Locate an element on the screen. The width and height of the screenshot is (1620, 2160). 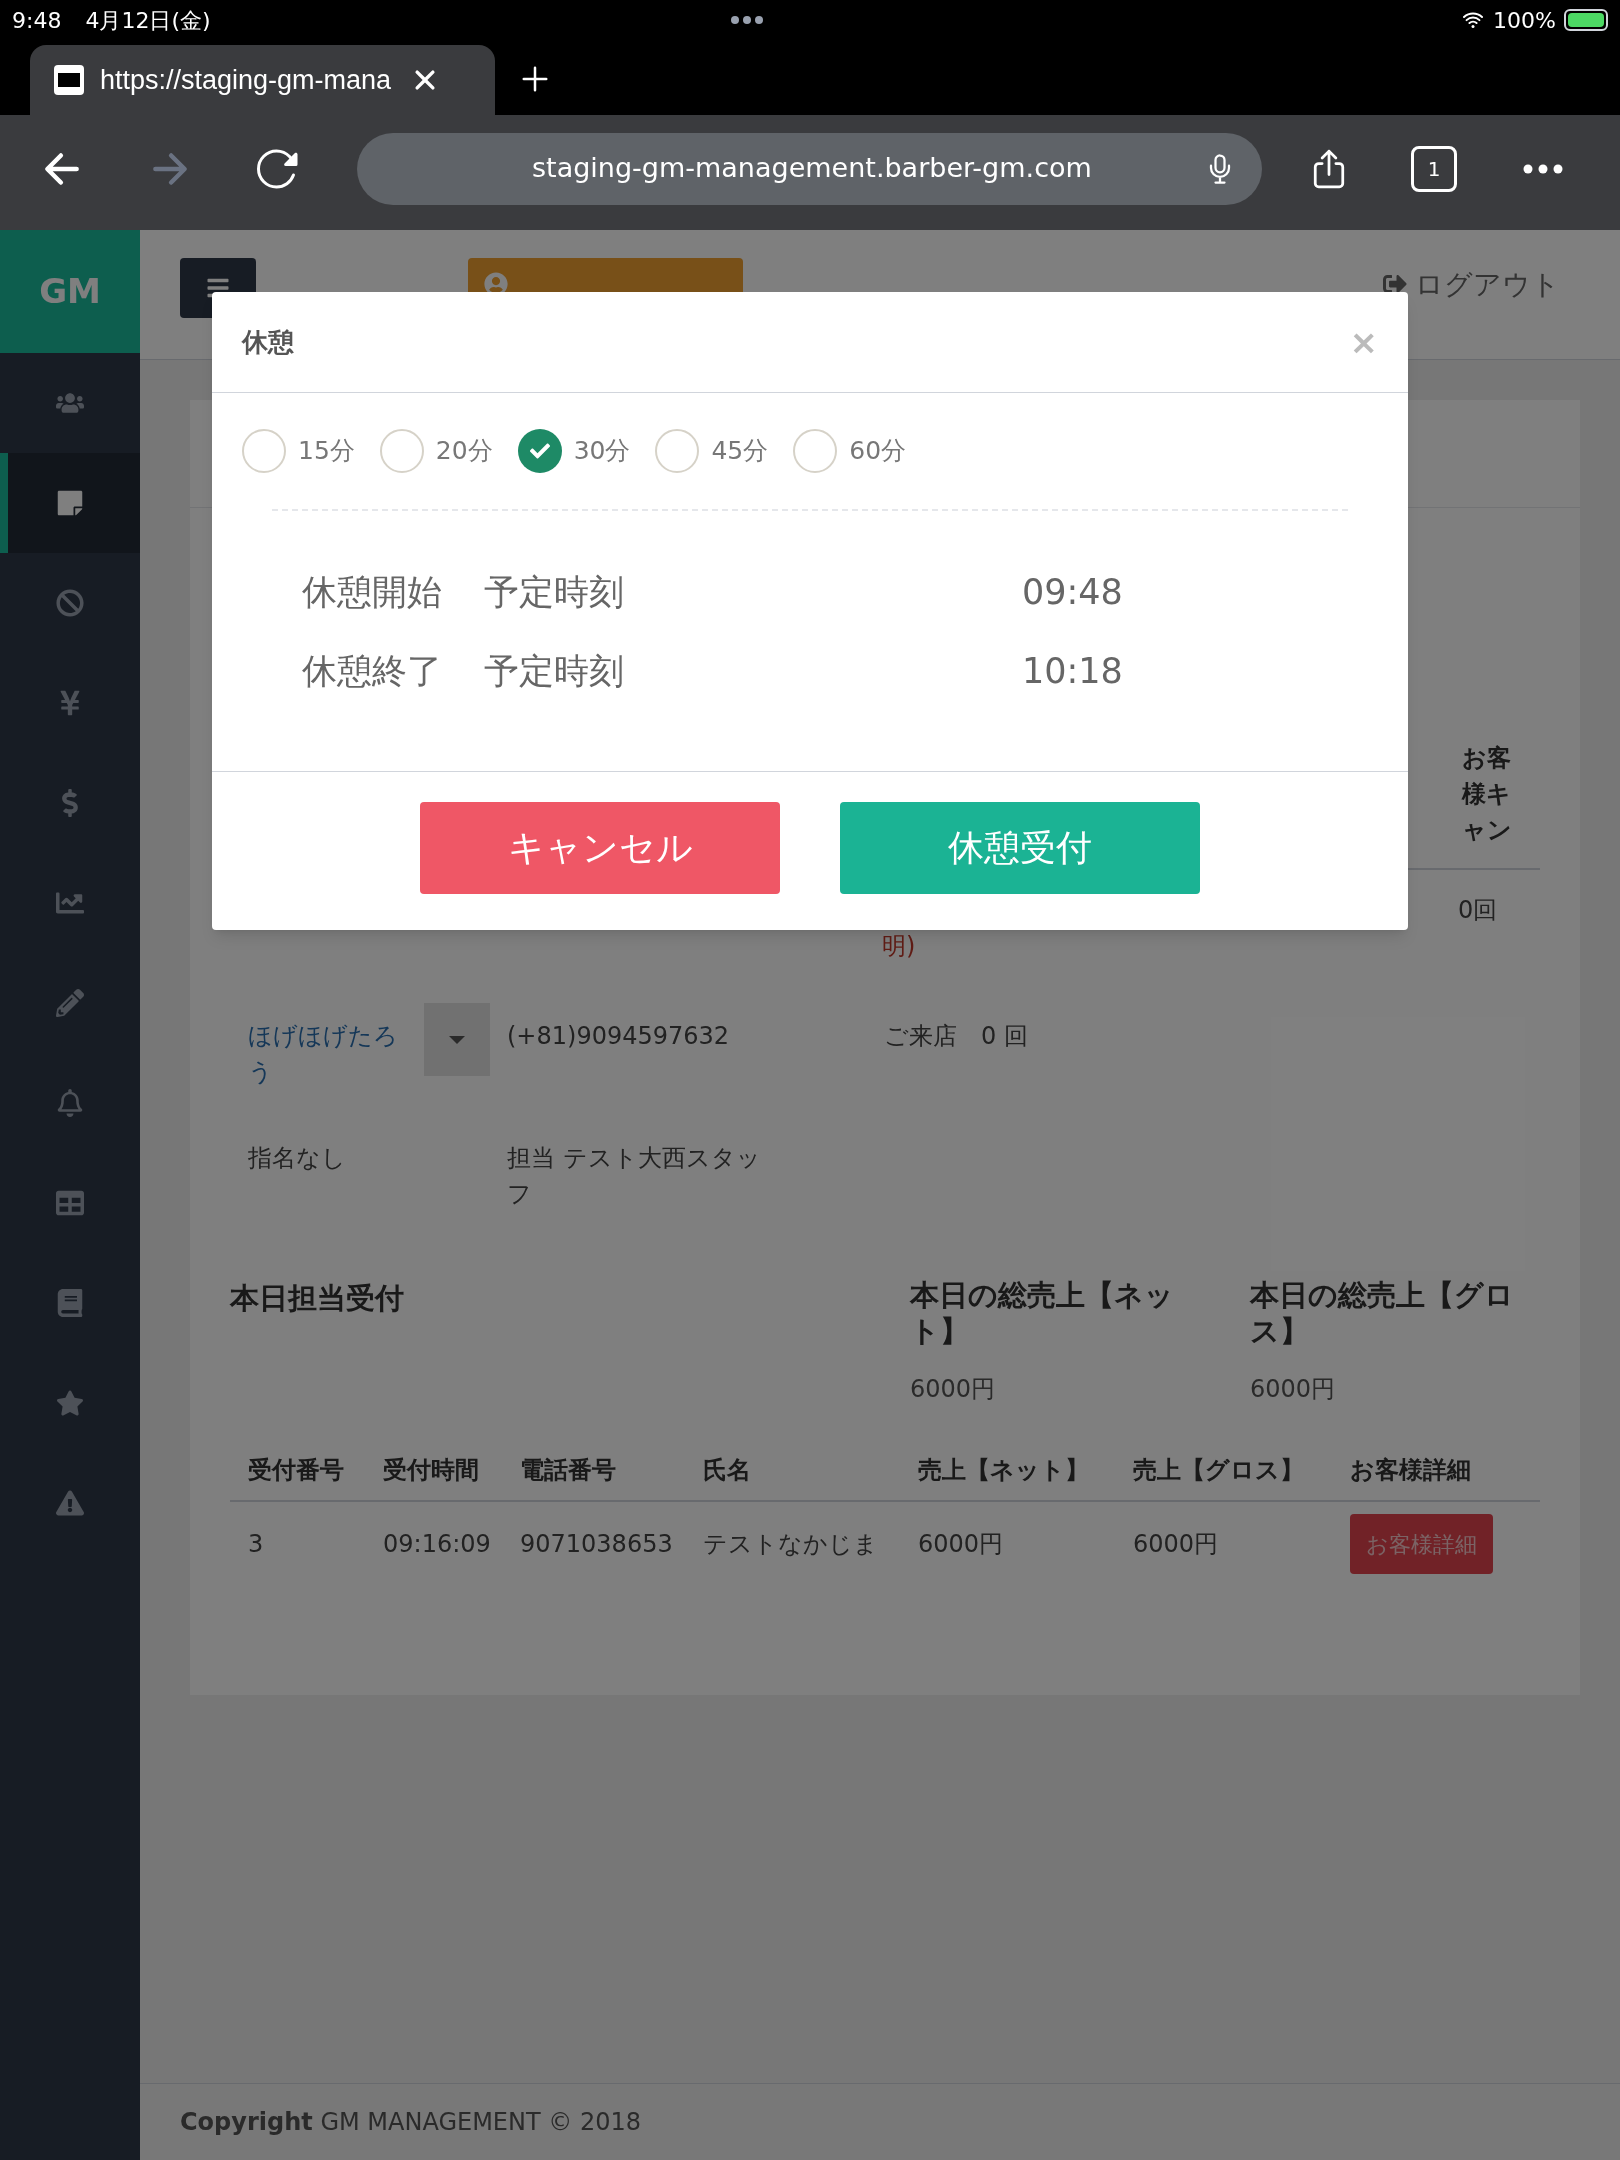
note-icon is located at coordinates (70, 503).